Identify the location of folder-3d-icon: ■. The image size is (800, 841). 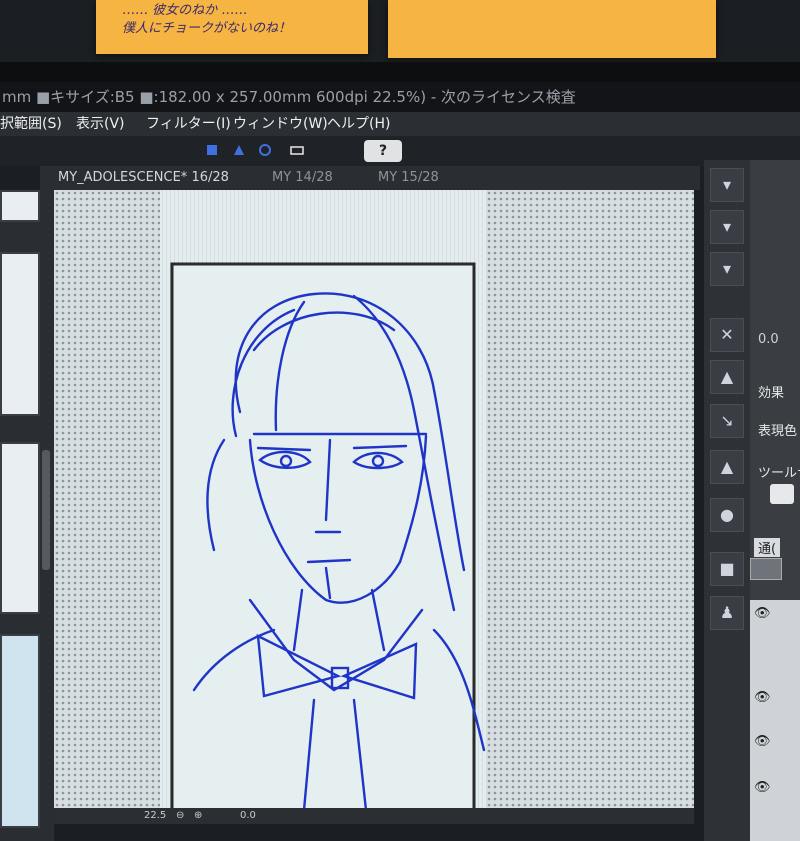
(727, 569).